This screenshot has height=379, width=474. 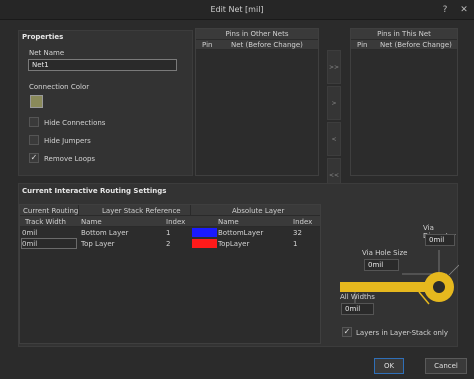 I want to click on net-name-label: Net Name, so click(x=47, y=53).